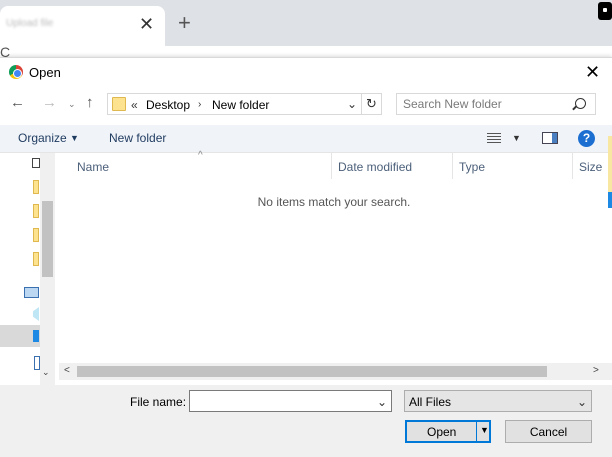 Image resolution: width=612 pixels, height=457 pixels. What do you see at coordinates (312, 371) in the screenshot?
I see `horizontal-scroll-thumb` at bounding box center [312, 371].